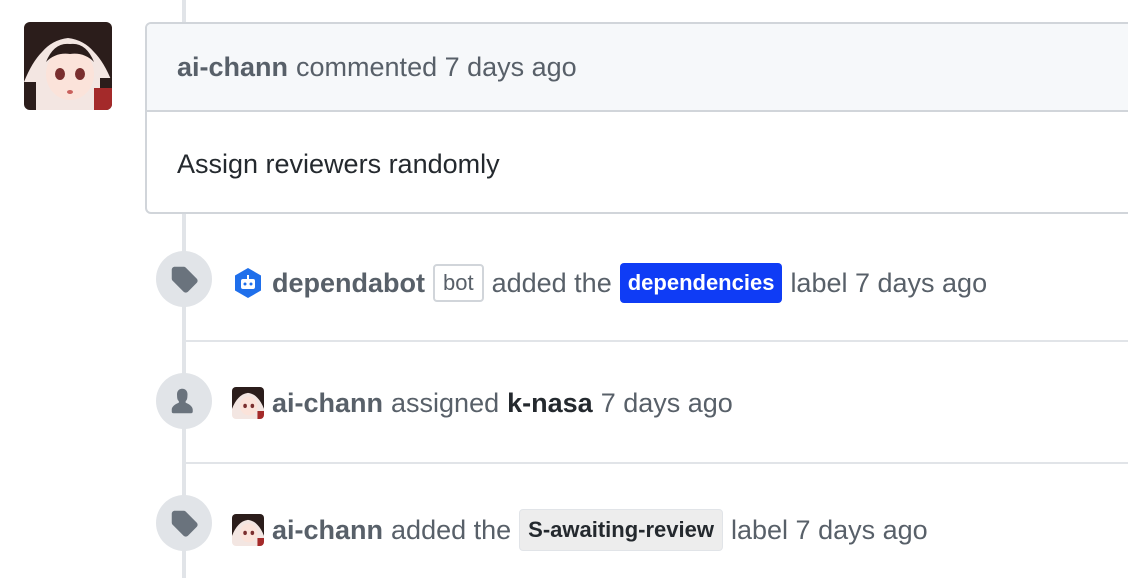  I want to click on comment-meta: commented 7 days ago, so click(436, 67).